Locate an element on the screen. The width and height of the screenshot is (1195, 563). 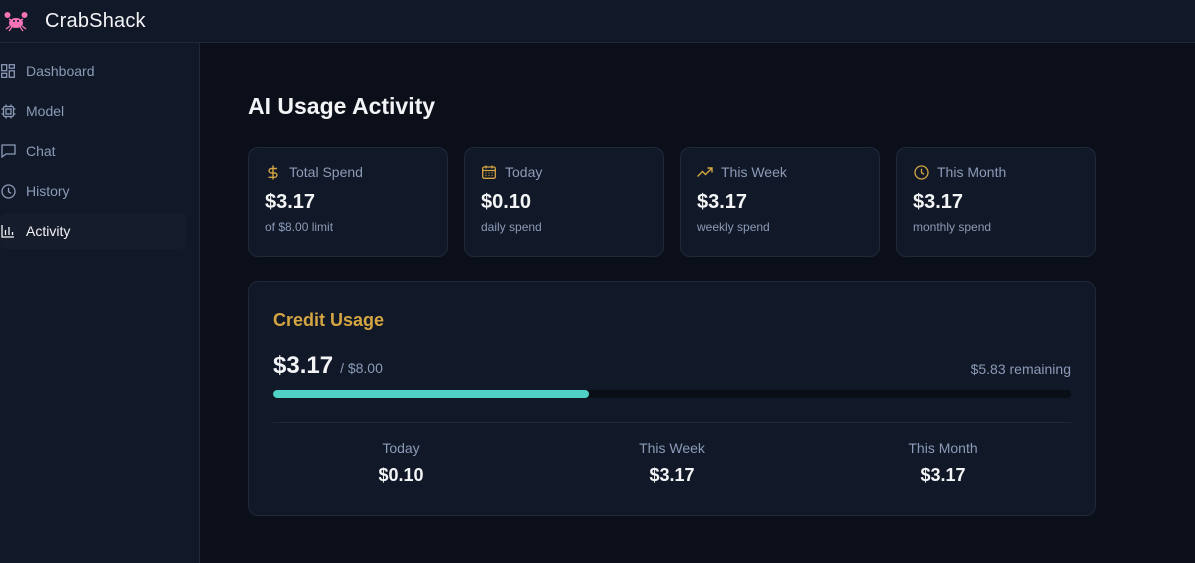
sidebar-item-dashboard: Dashboard is located at coordinates (93, 71).